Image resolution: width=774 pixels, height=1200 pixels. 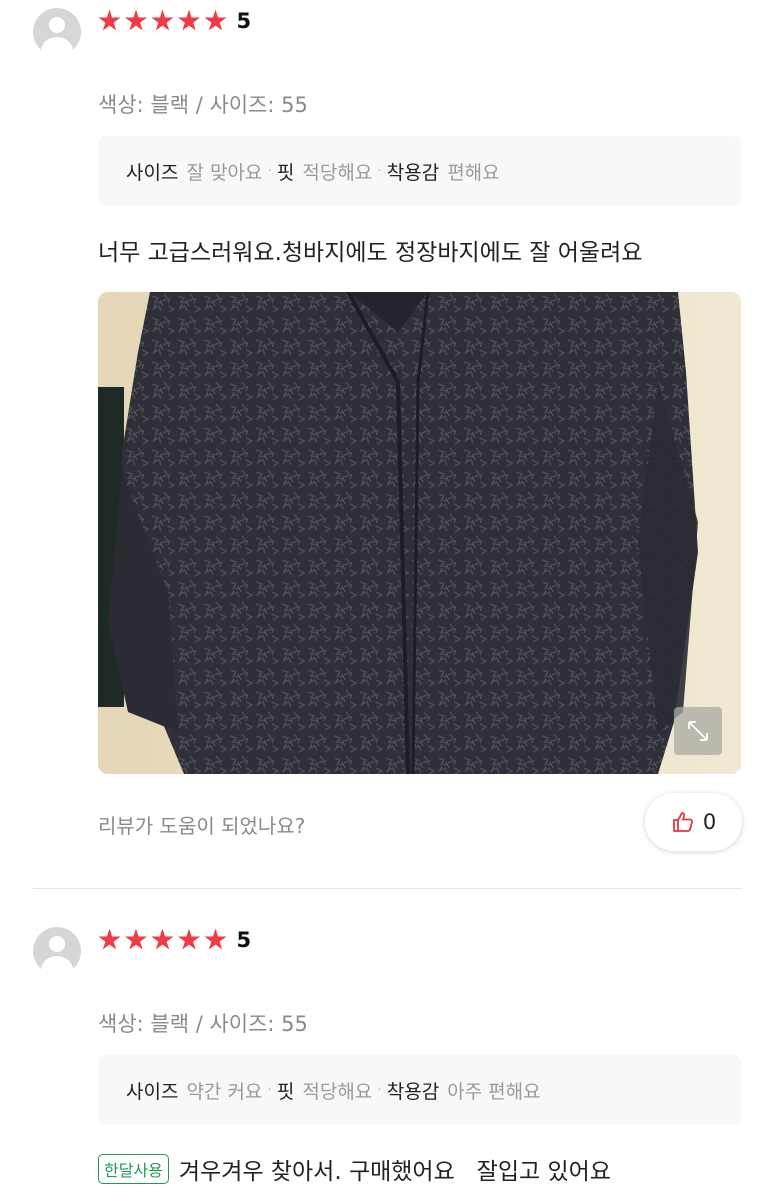 I want to click on like-count: 0, so click(x=709, y=822).